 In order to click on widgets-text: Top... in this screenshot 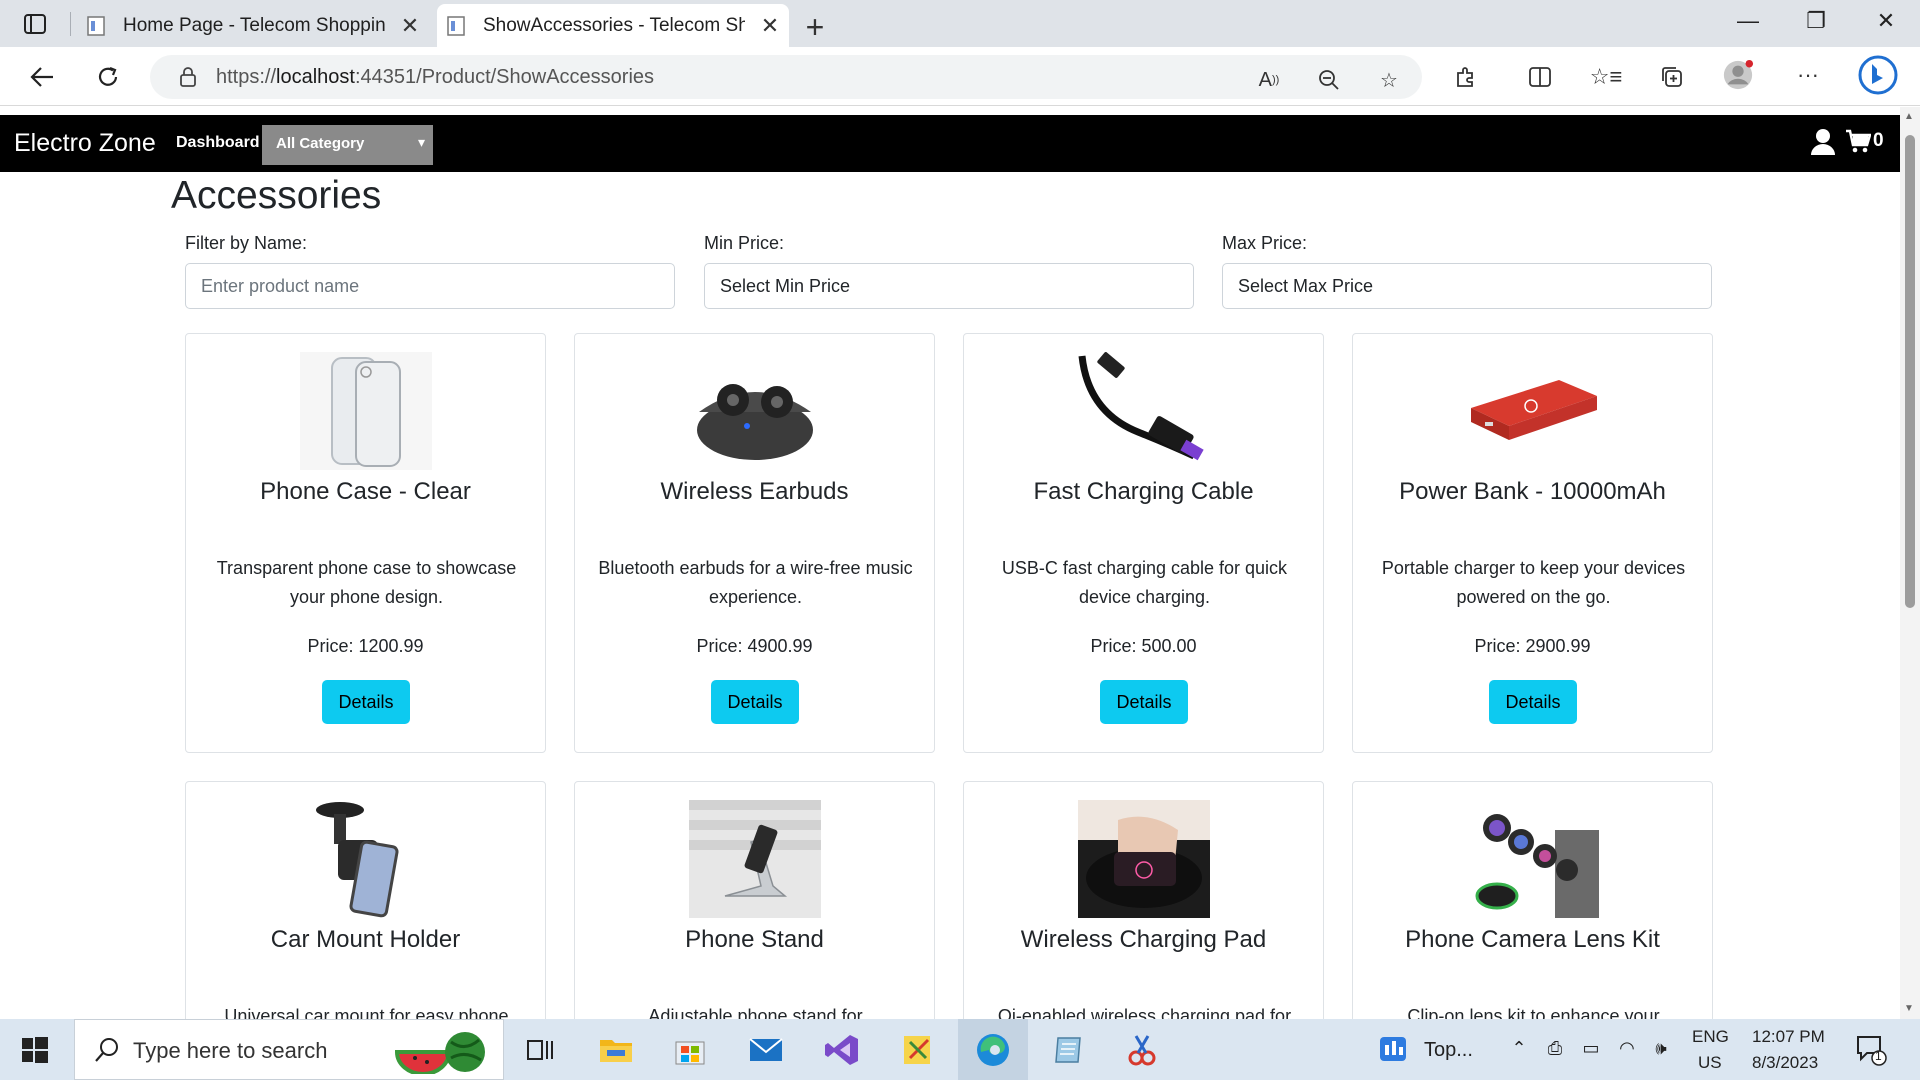, I will do `click(1448, 1050)`.